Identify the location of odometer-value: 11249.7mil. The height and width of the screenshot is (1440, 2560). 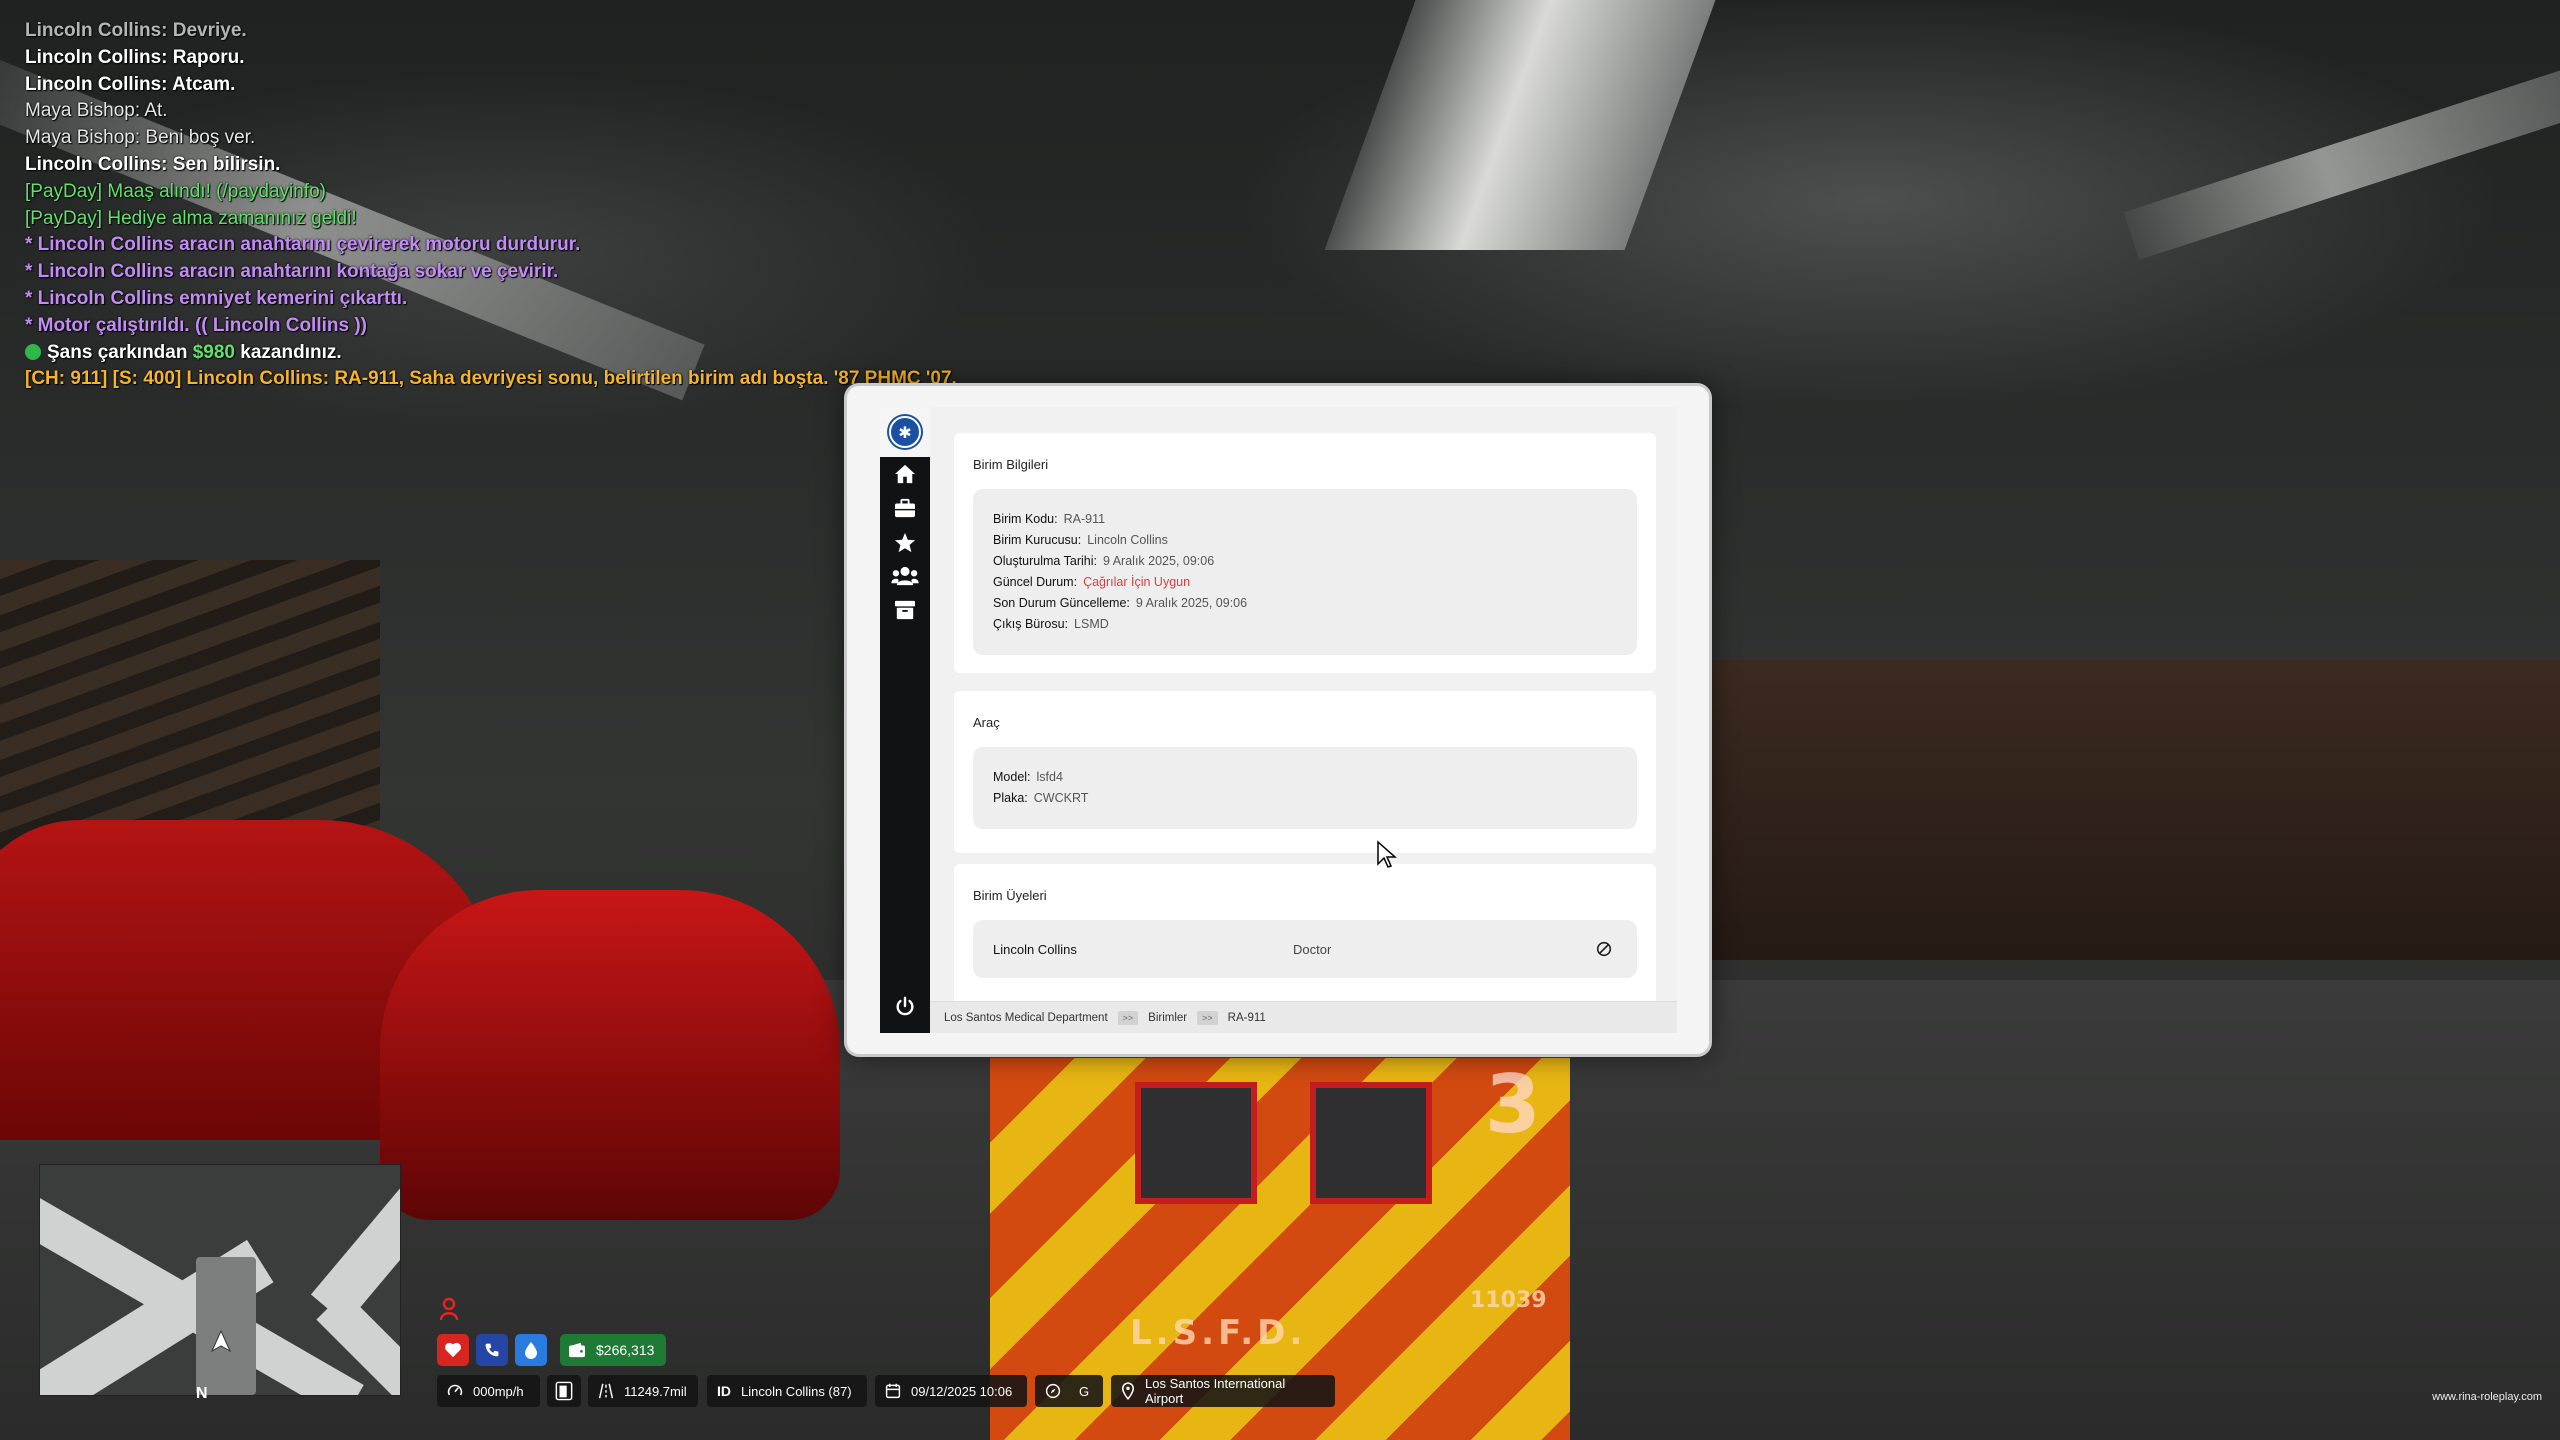
(655, 1391).